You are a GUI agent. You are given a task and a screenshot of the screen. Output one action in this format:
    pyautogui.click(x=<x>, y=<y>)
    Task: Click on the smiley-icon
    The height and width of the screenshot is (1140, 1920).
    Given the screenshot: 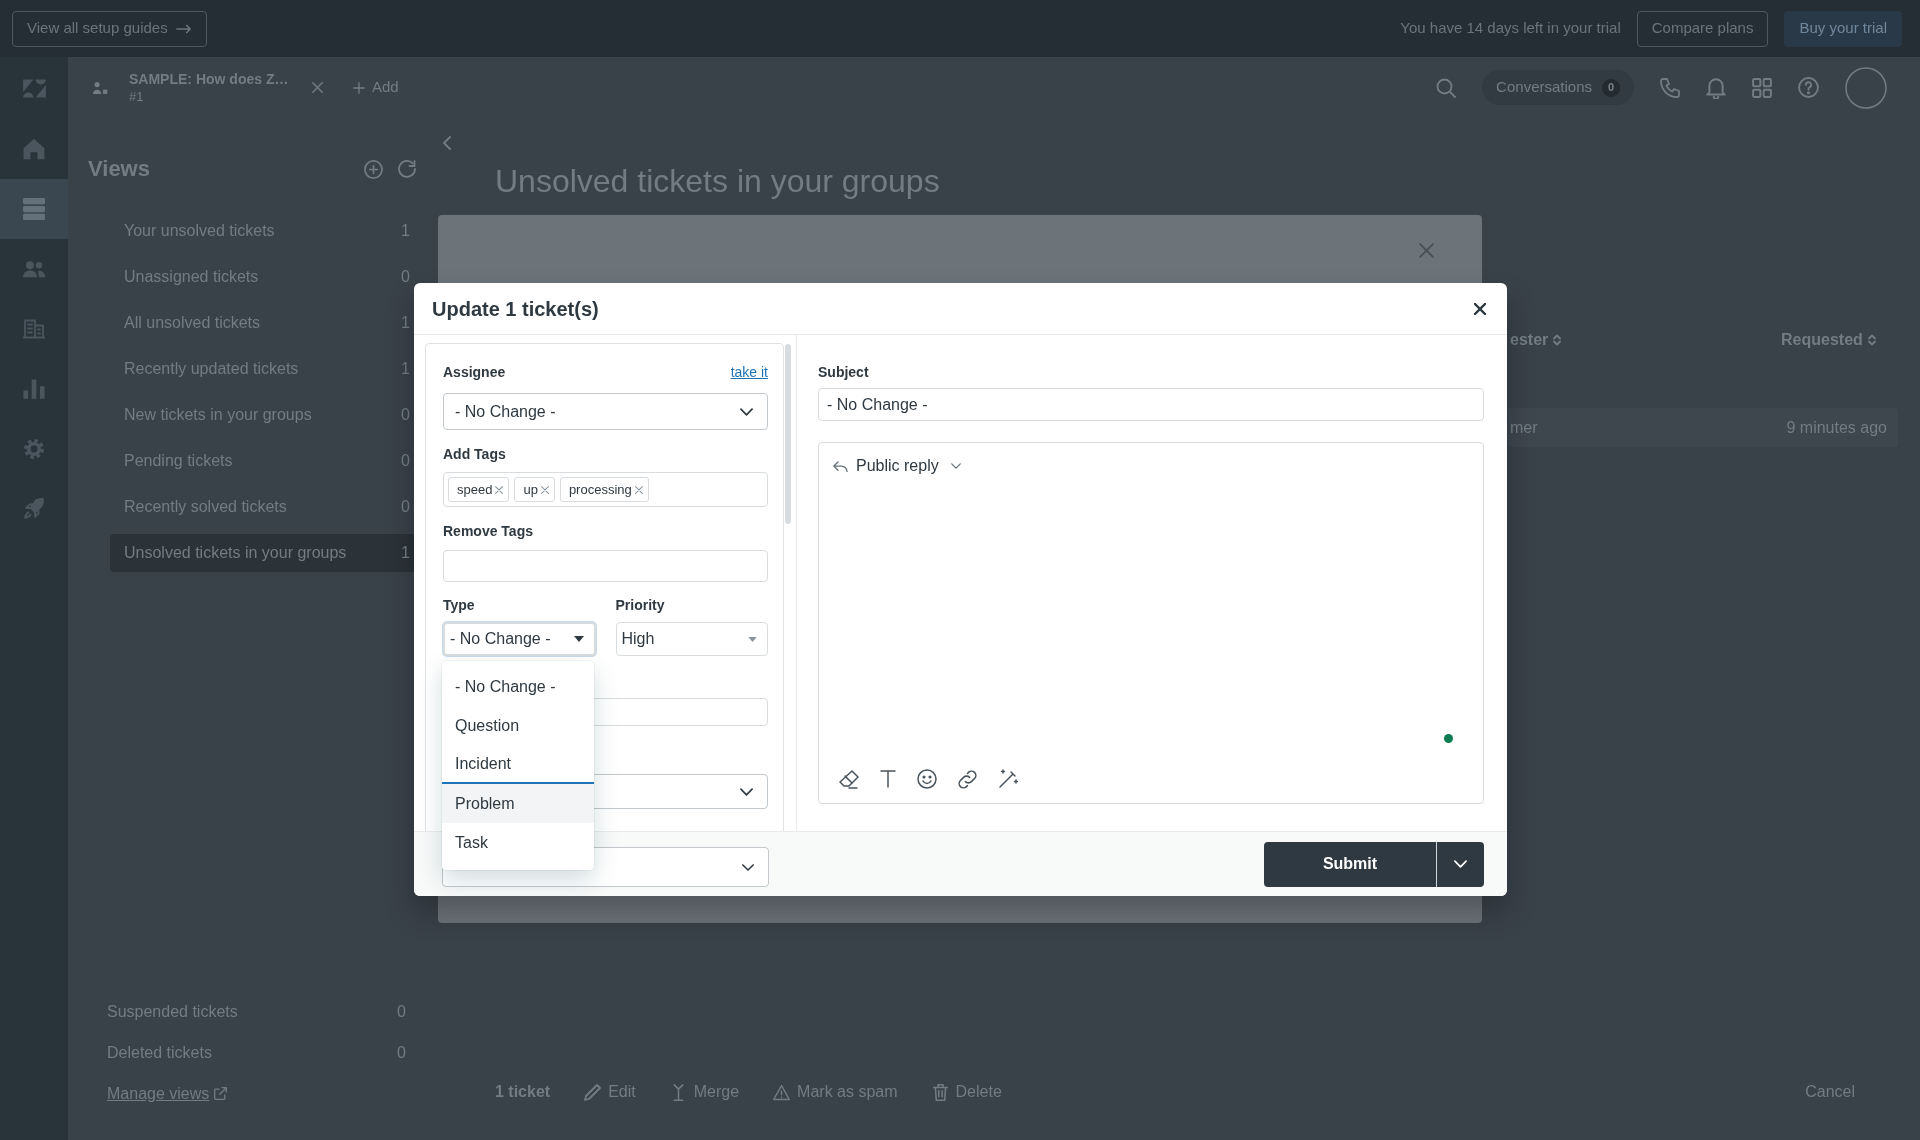 What is the action you would take?
    pyautogui.click(x=927, y=779)
    